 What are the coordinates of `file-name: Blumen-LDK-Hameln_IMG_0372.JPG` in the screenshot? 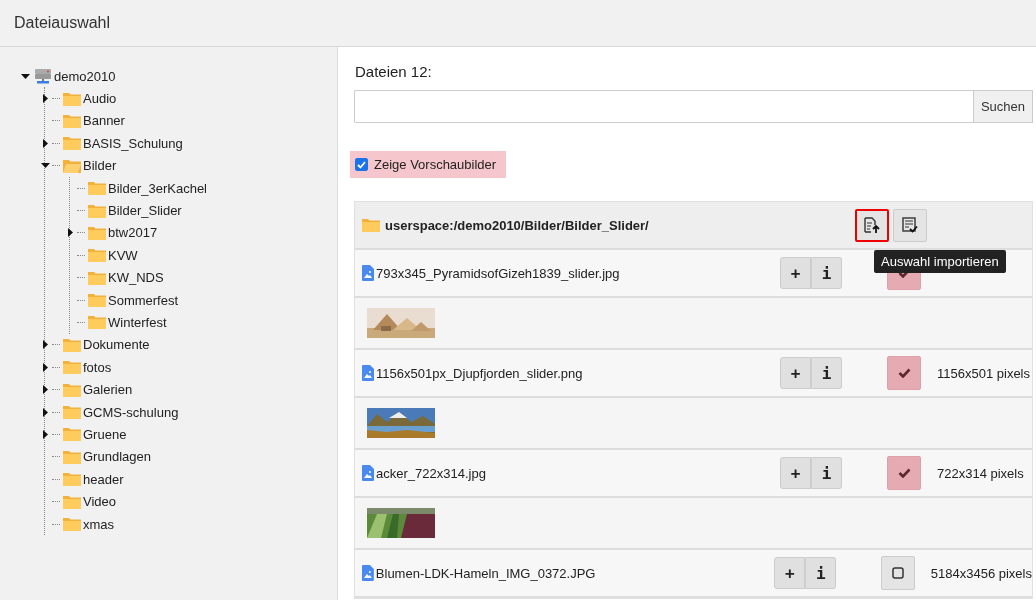 It's located at (573, 573).